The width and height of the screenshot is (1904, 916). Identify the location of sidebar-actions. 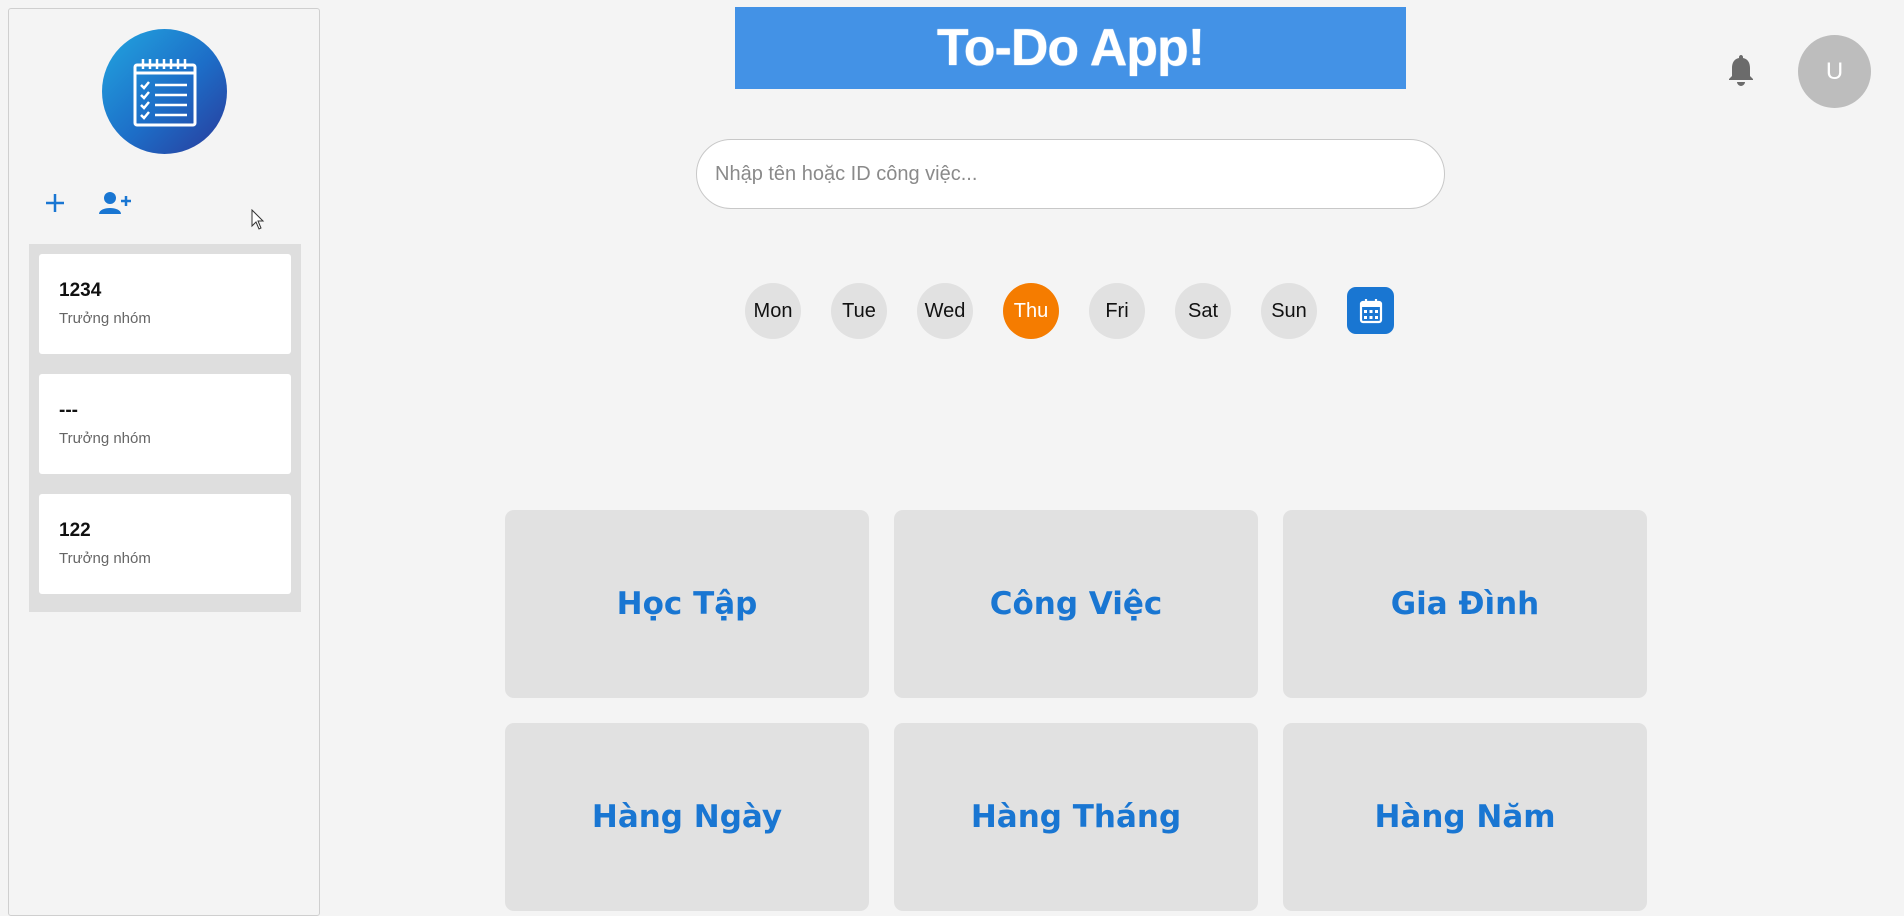
(85, 203).